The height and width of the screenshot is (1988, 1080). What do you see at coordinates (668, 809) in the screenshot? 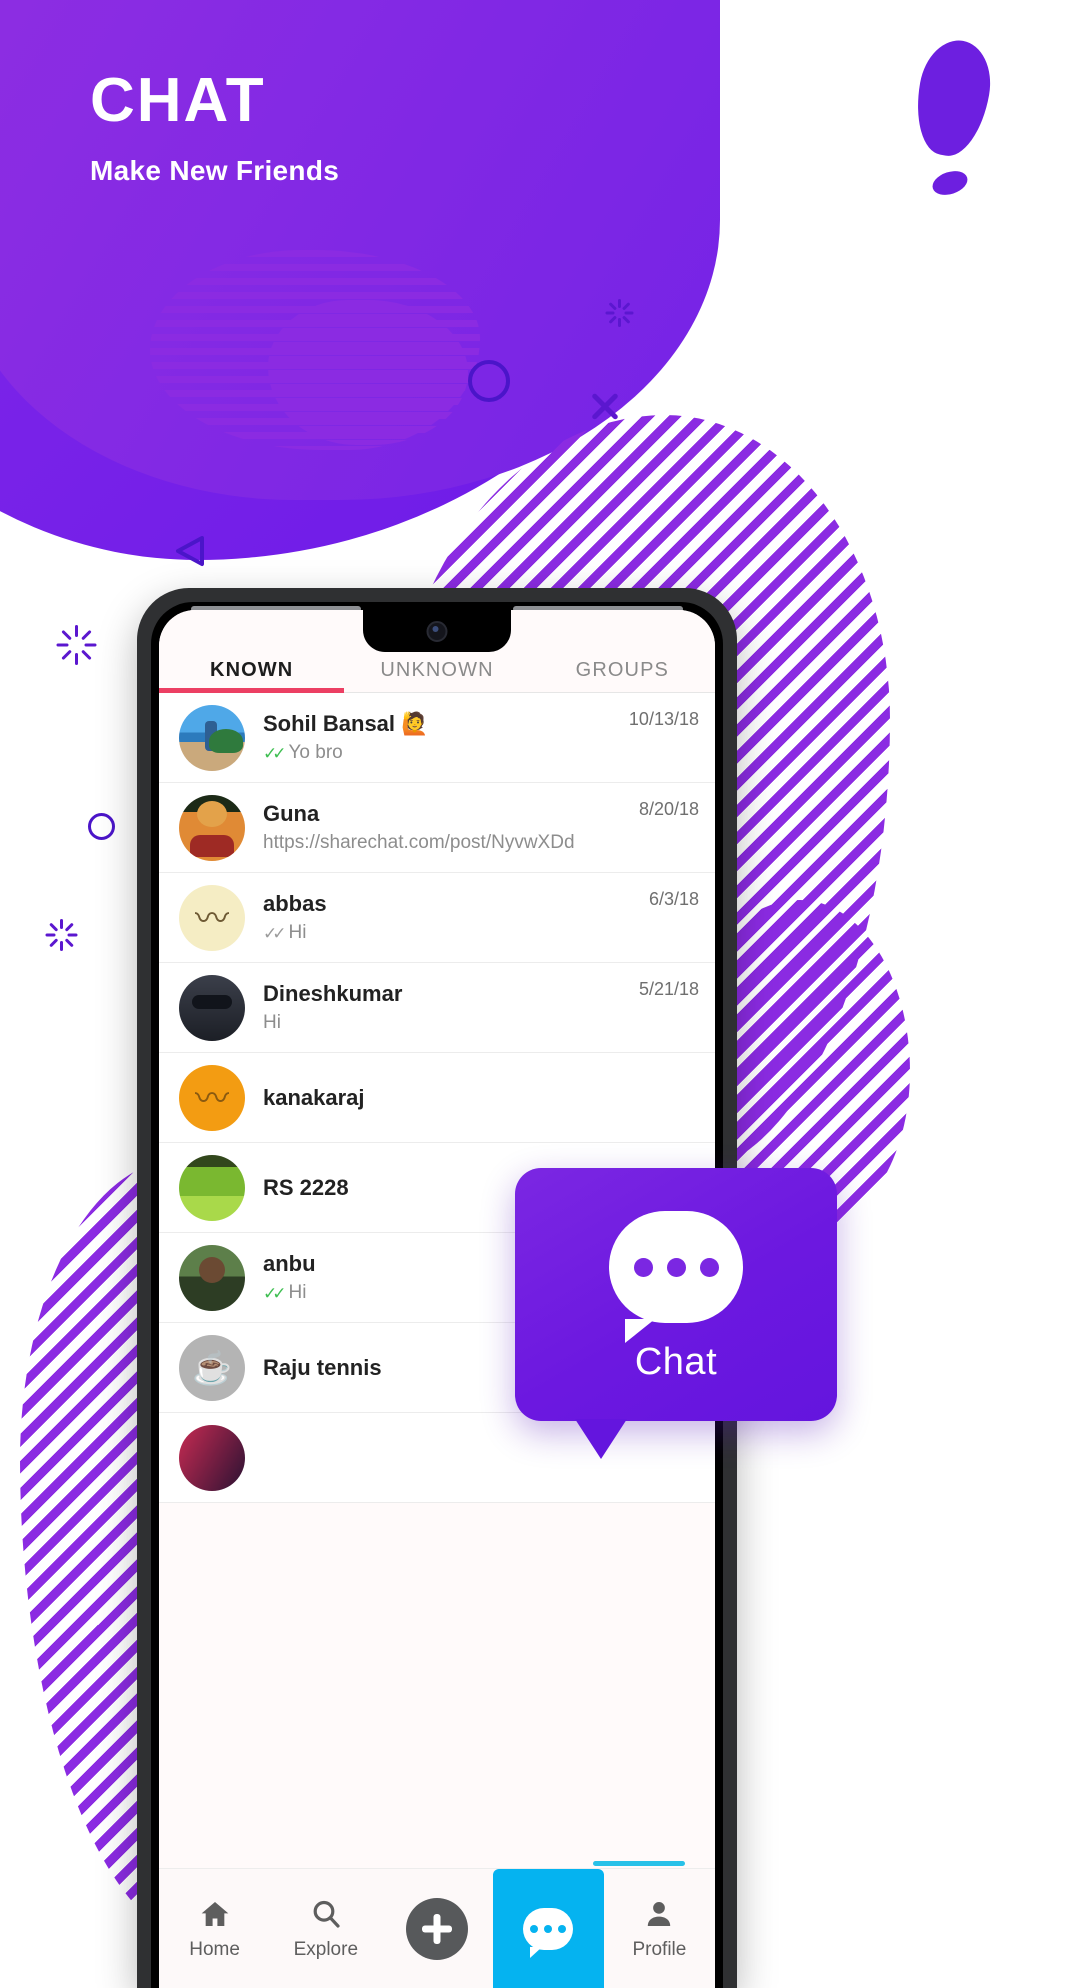
I see `timestamp: 8/20/18` at bounding box center [668, 809].